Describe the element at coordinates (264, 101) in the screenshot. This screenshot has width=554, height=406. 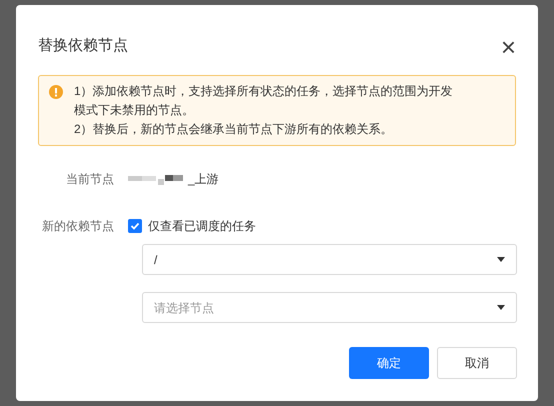
I see `notice-text: 1）添加依赖节点时，支持选择所有状态的任务，选择节点的范围为开发模式下未禁用的节点。` at that location.